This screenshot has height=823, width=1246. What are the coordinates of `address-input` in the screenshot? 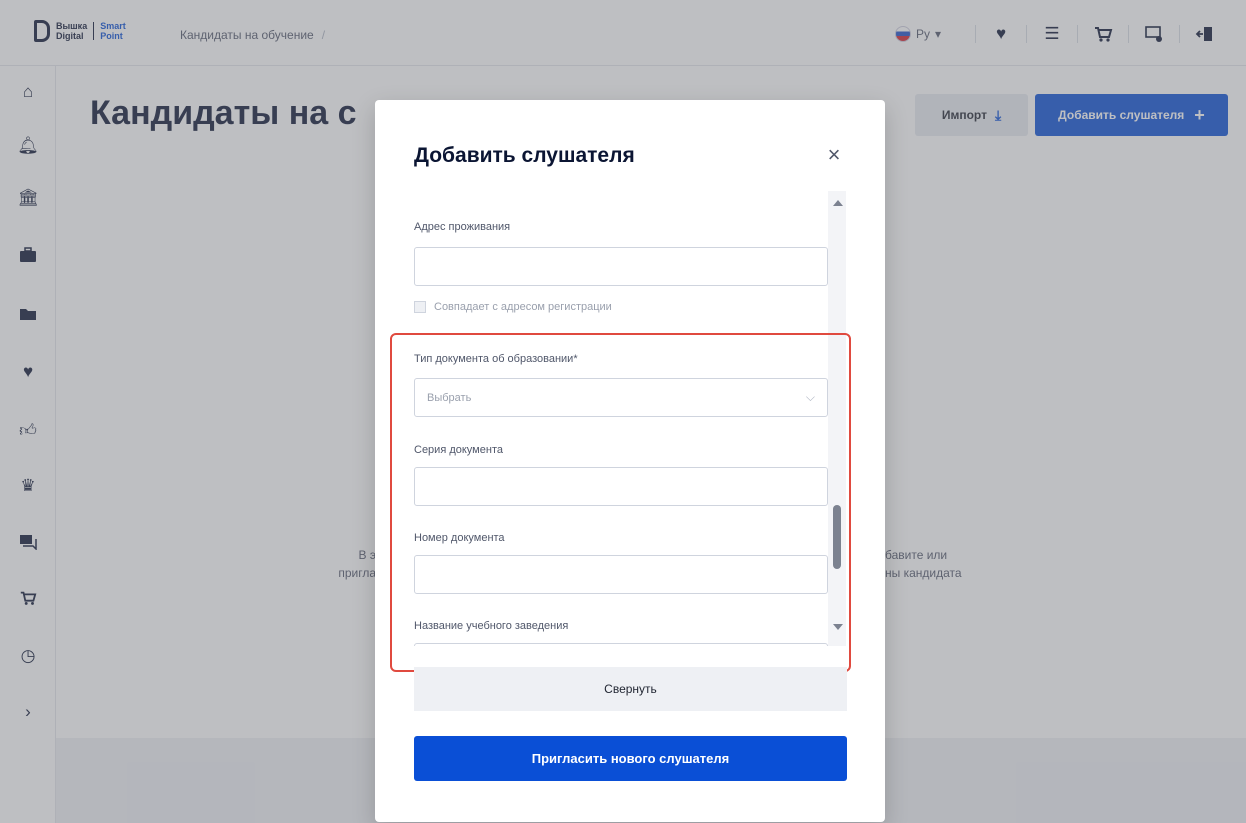 It's located at (621, 266).